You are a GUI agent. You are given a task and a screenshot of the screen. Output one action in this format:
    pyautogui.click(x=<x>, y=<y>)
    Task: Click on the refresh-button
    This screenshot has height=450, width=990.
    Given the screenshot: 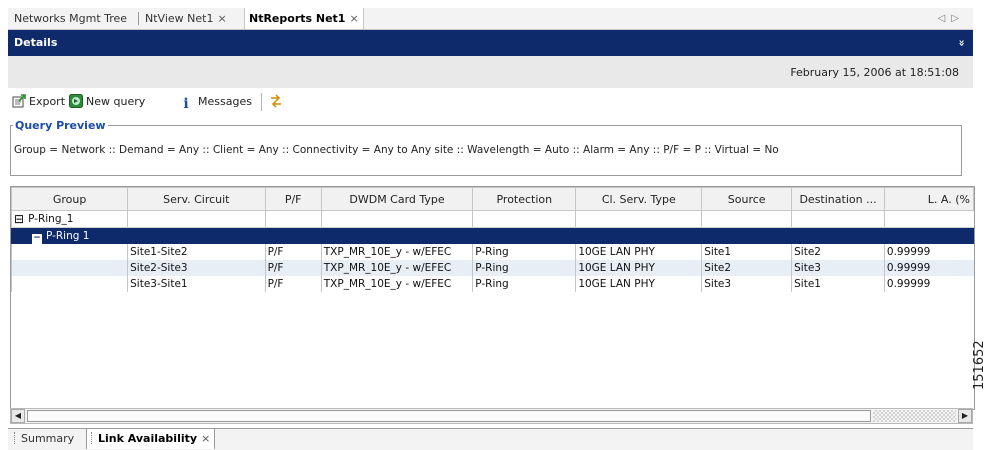 What is the action you would take?
    pyautogui.click(x=277, y=102)
    